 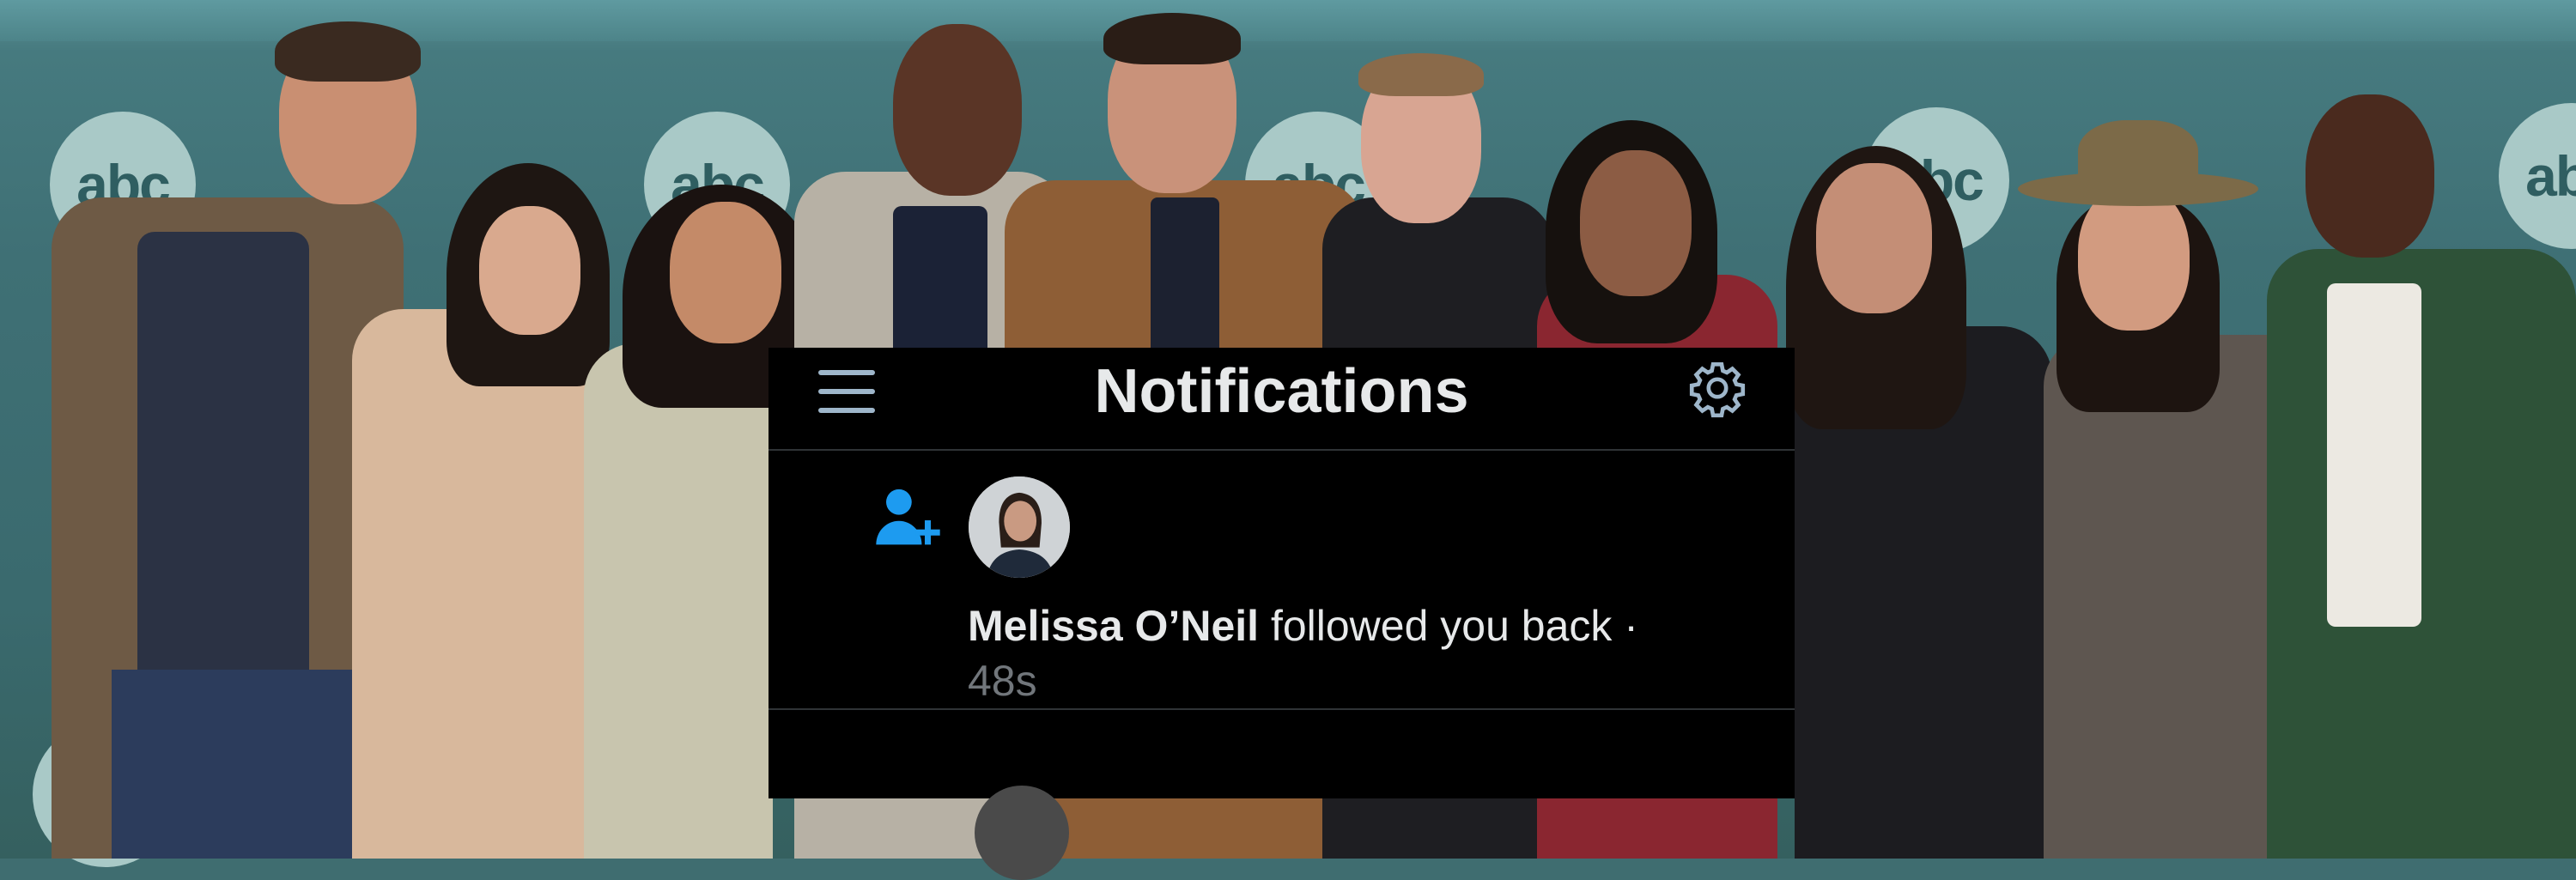 I want to click on notification-item: Melissa O’Neil followed you back · 48s, so click(x=1282, y=580).